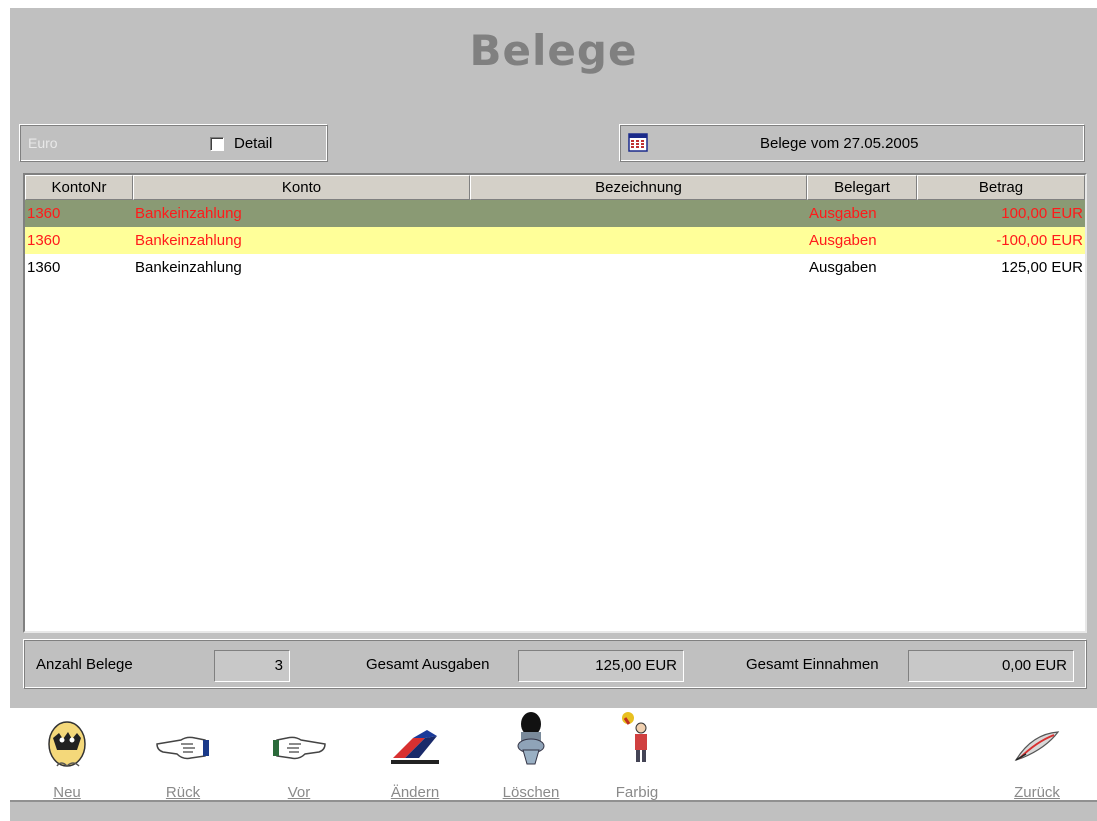  I want to click on filter-box: Euro Detail, so click(173, 143).